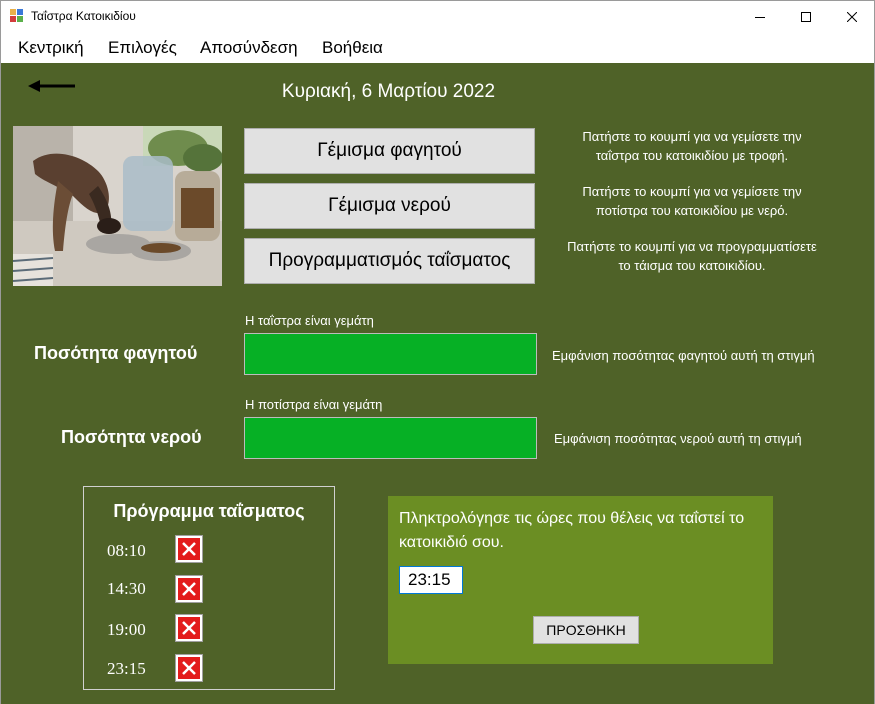  I want to click on food-status-label: Η ταΐστρα είναι γεμάτη, so click(309, 320).